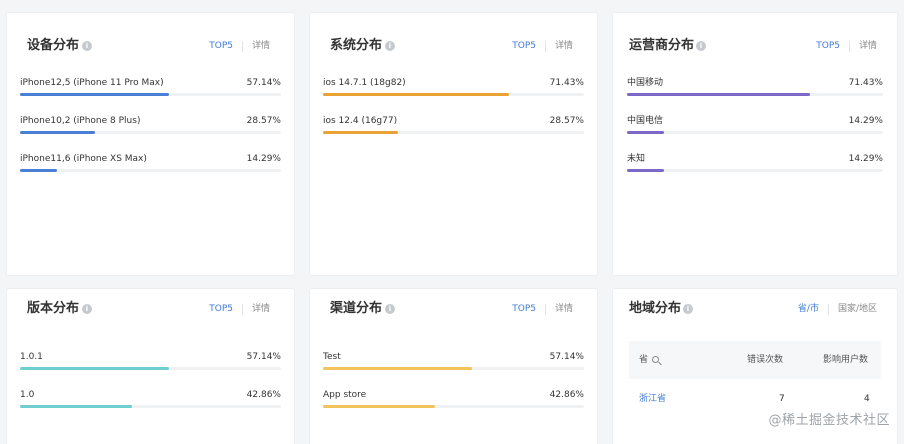  What do you see at coordinates (649, 360) in the screenshot?
I see `column-header-province: 省` at bounding box center [649, 360].